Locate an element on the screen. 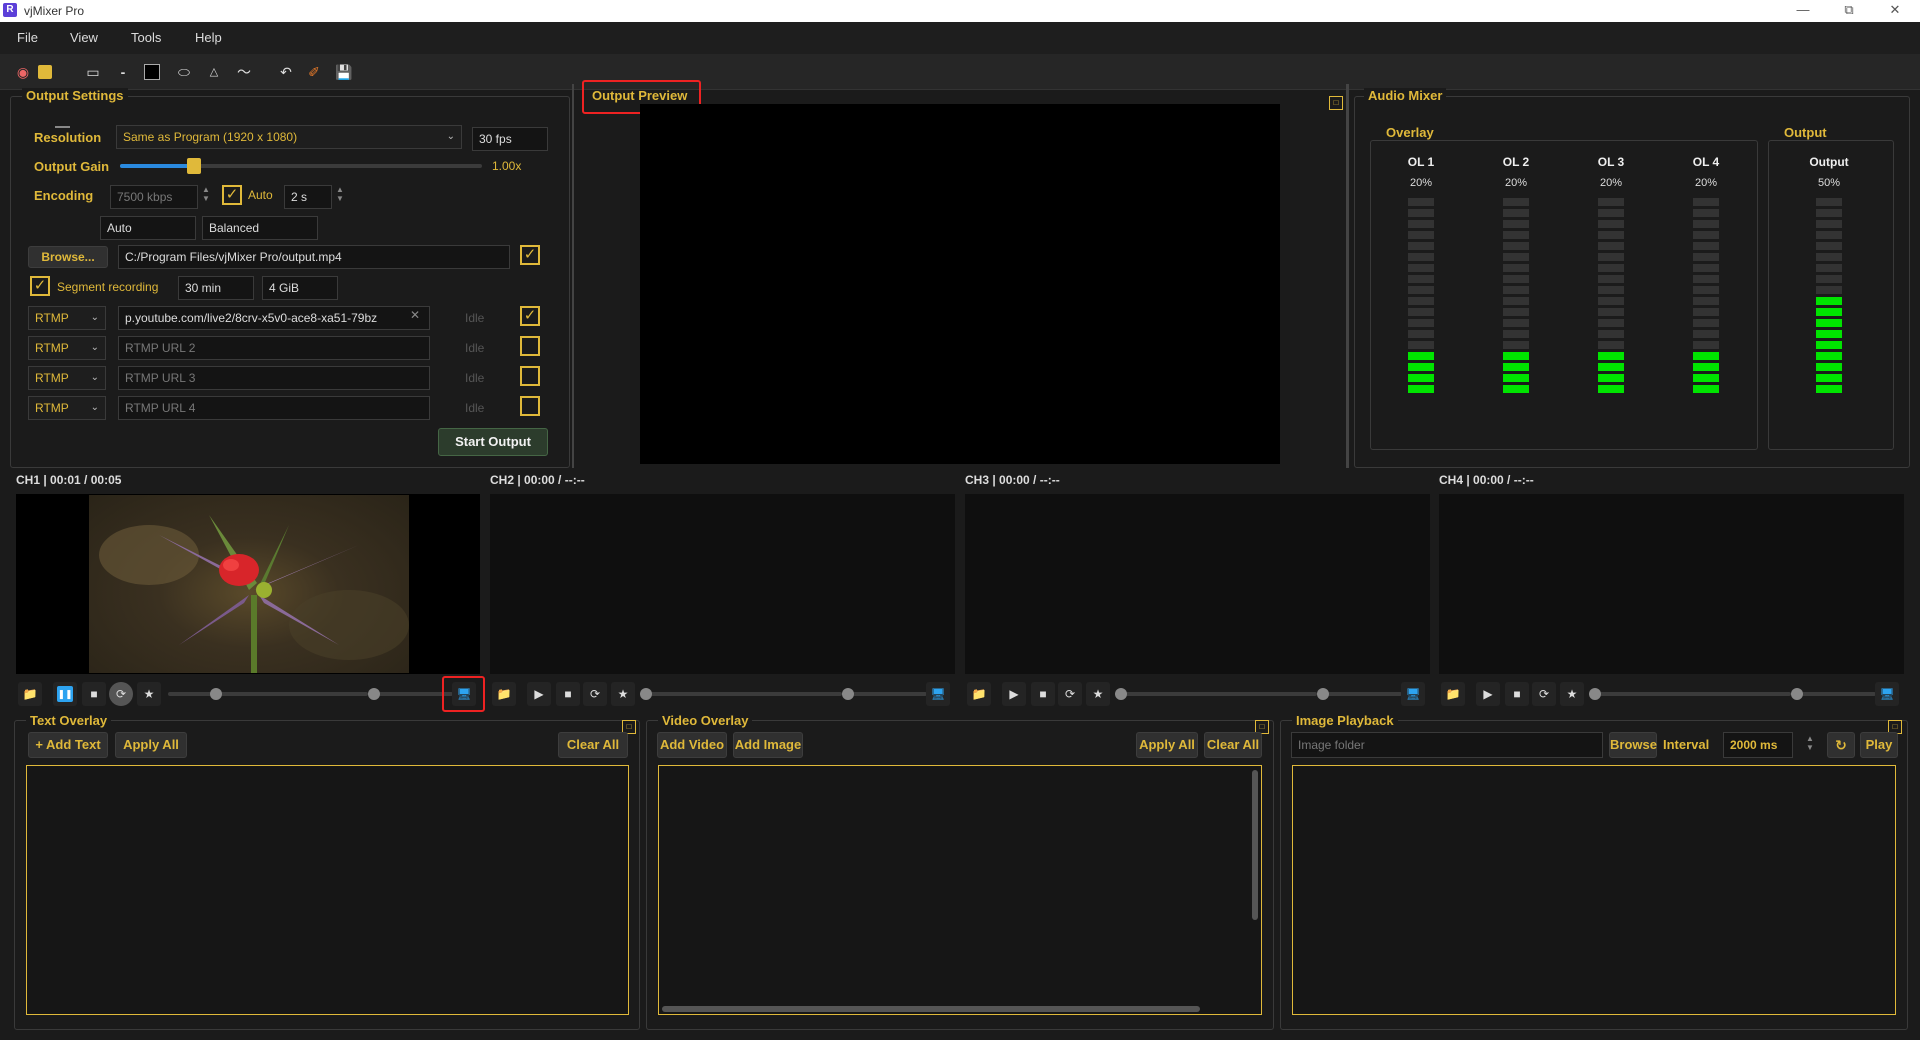 The width and height of the screenshot is (1920, 1040). output-gain-handle is located at coordinates (194, 166).